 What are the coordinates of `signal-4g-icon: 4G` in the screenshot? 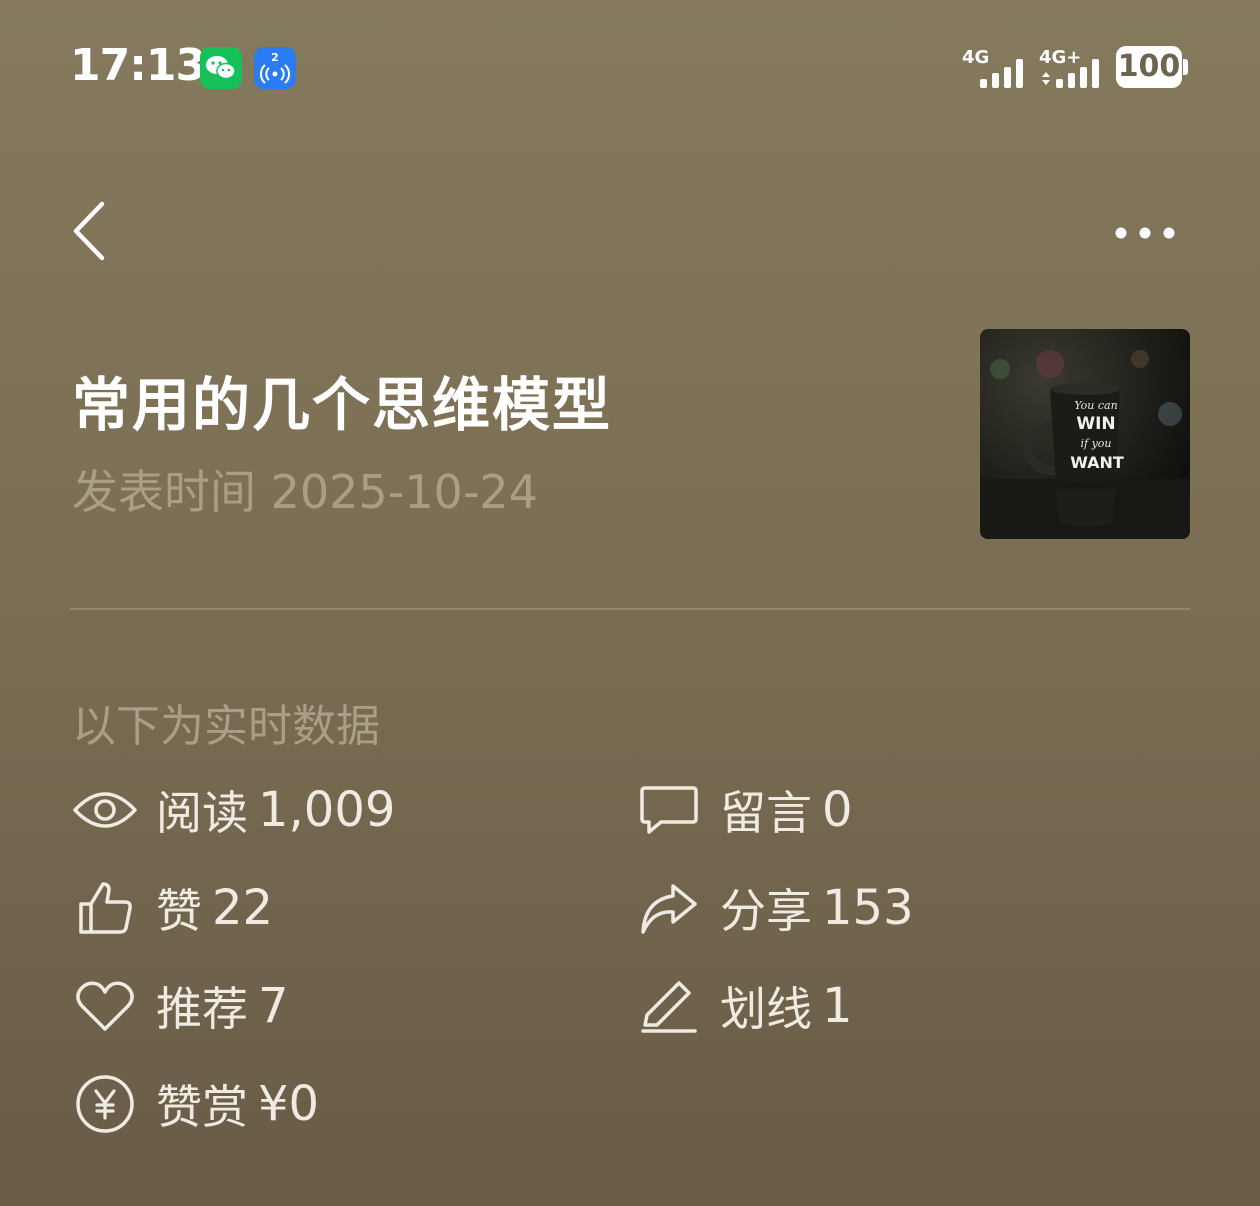 It's located at (995, 70).